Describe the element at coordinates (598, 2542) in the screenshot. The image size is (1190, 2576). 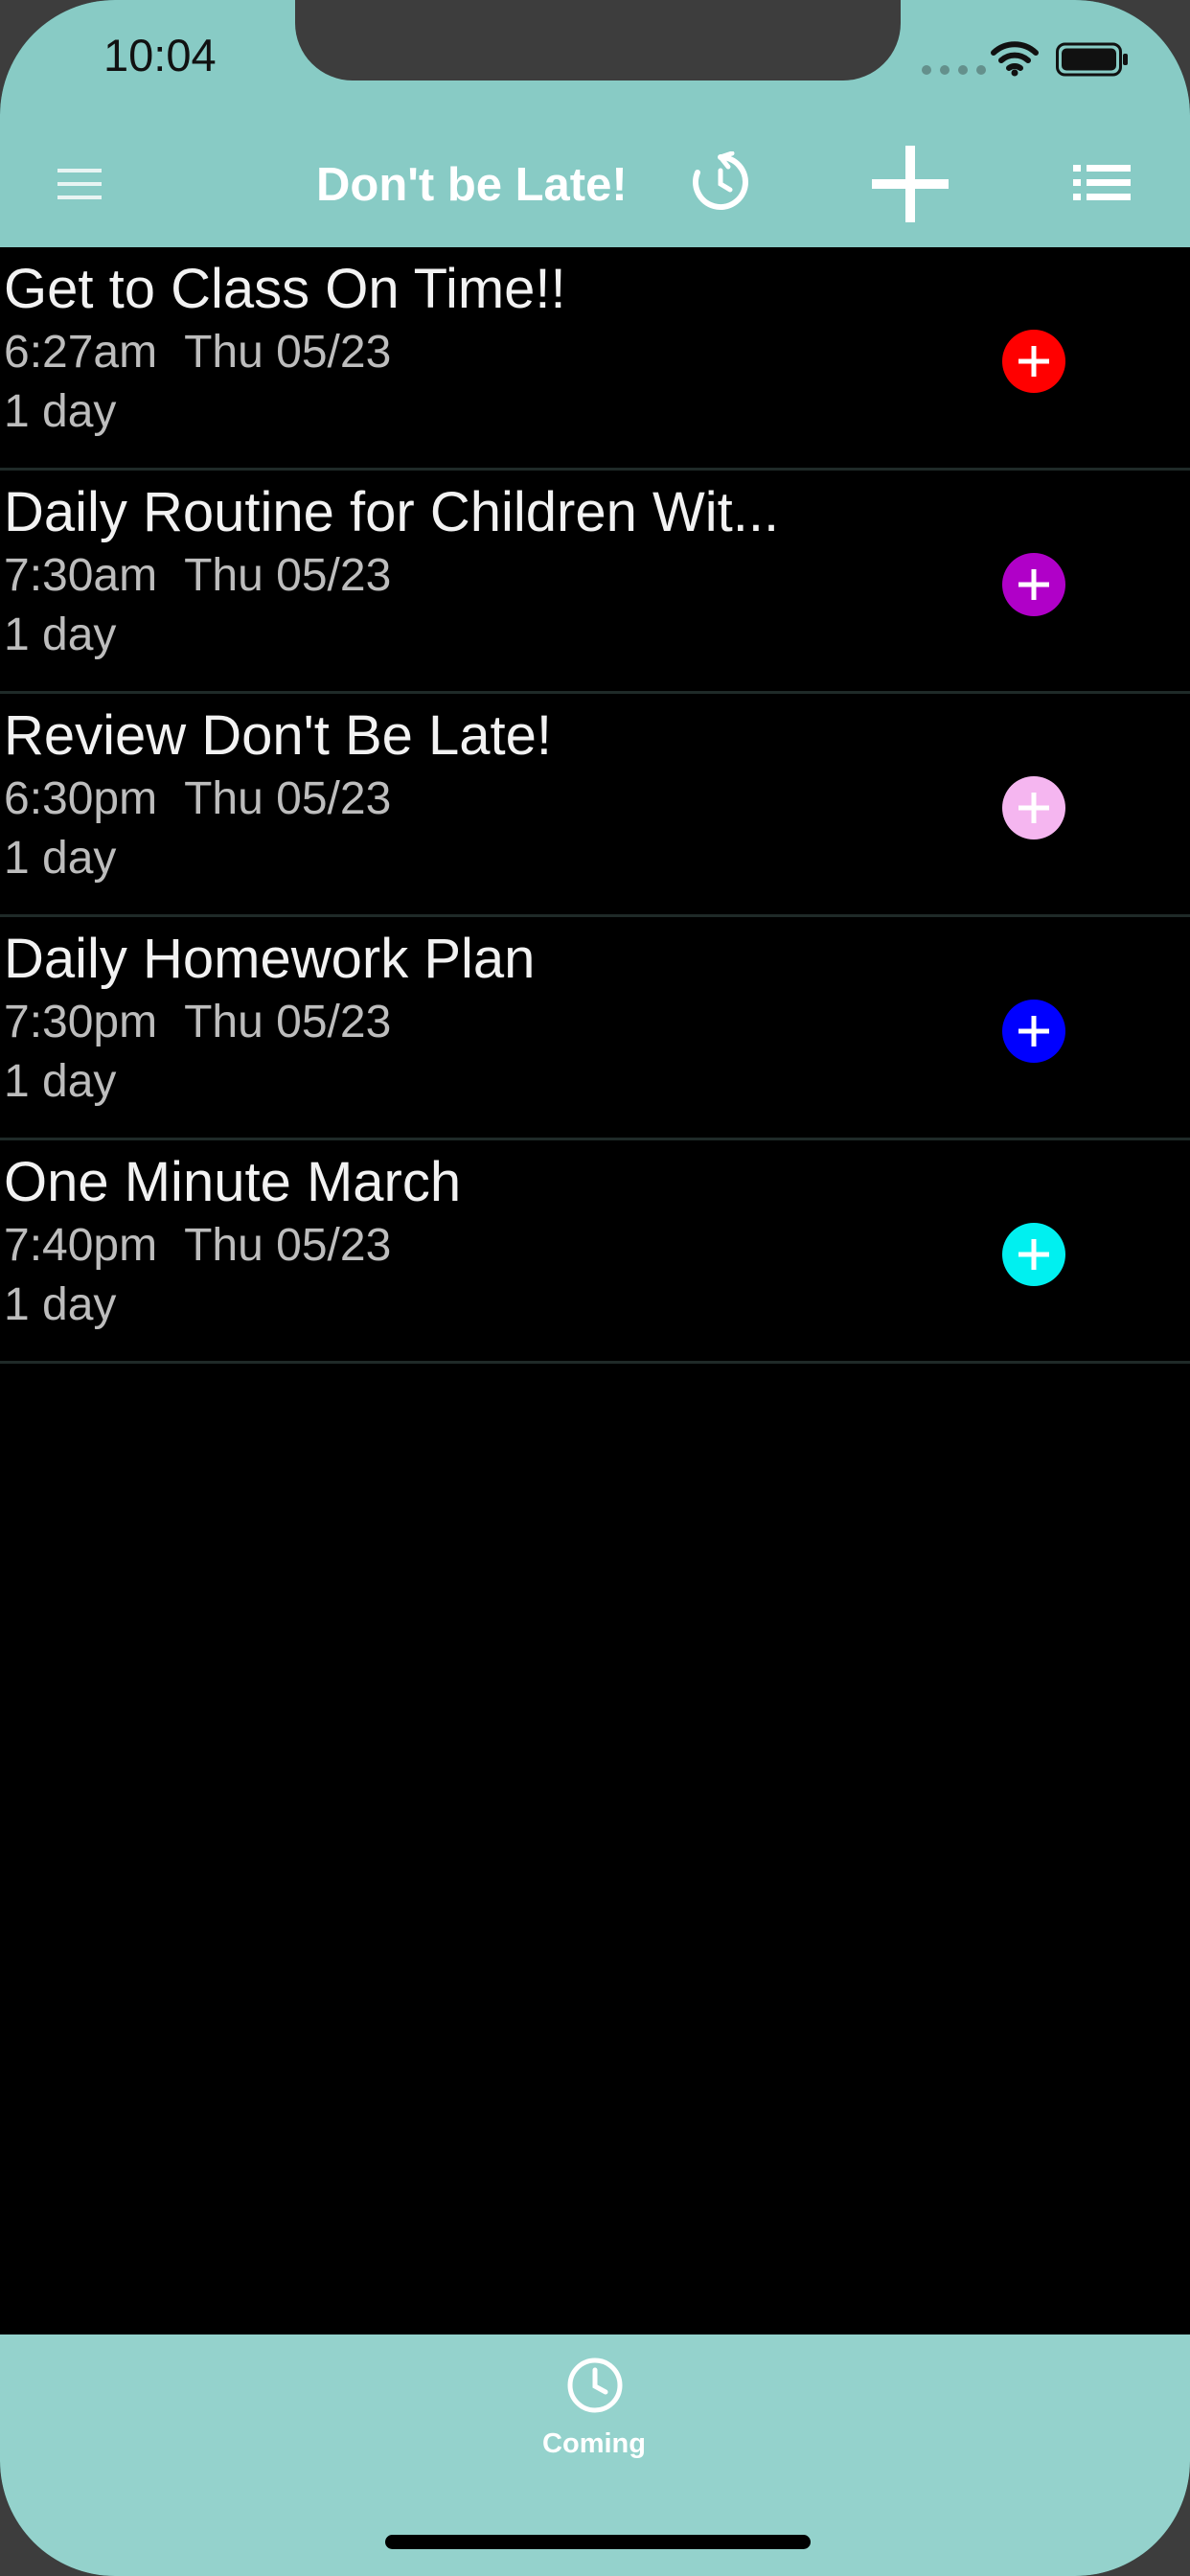
I see `home-indicator` at that location.